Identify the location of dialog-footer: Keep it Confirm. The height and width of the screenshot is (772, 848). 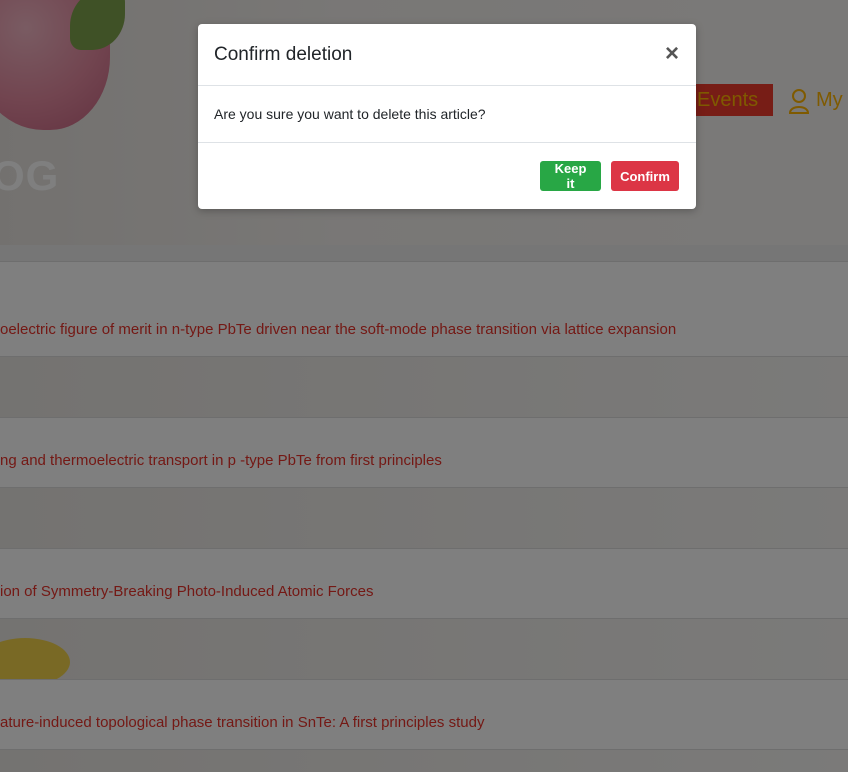
(447, 176).